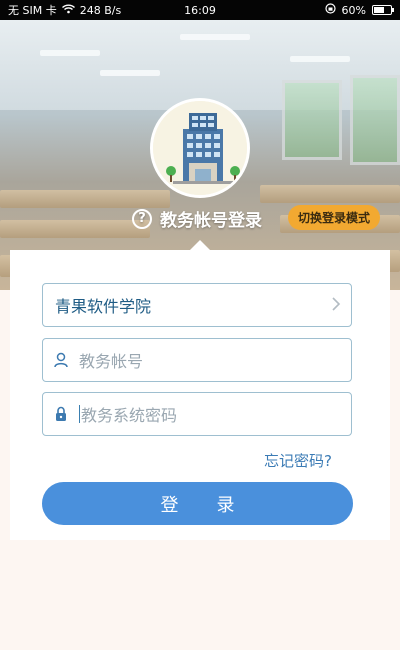  Describe the element at coordinates (197, 360) in the screenshot. I see `account-input: 教务帐号` at that location.